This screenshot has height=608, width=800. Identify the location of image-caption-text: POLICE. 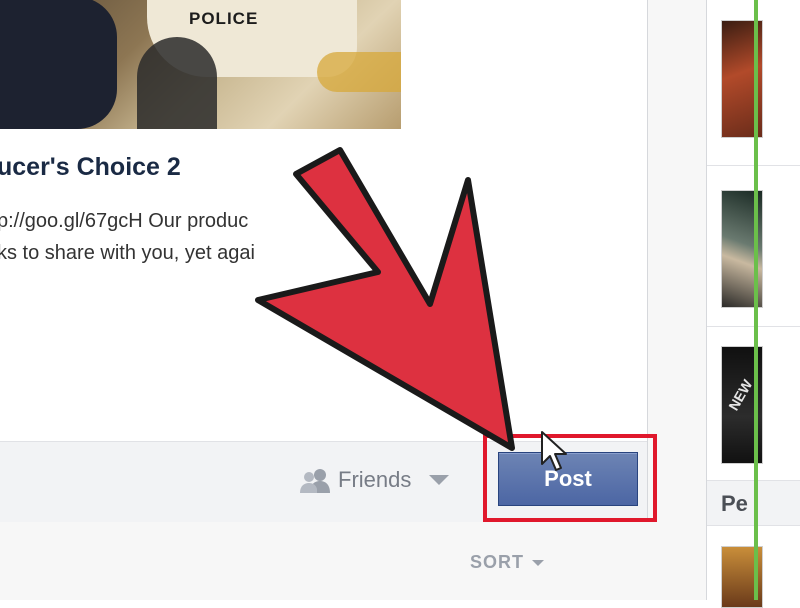
(224, 18).